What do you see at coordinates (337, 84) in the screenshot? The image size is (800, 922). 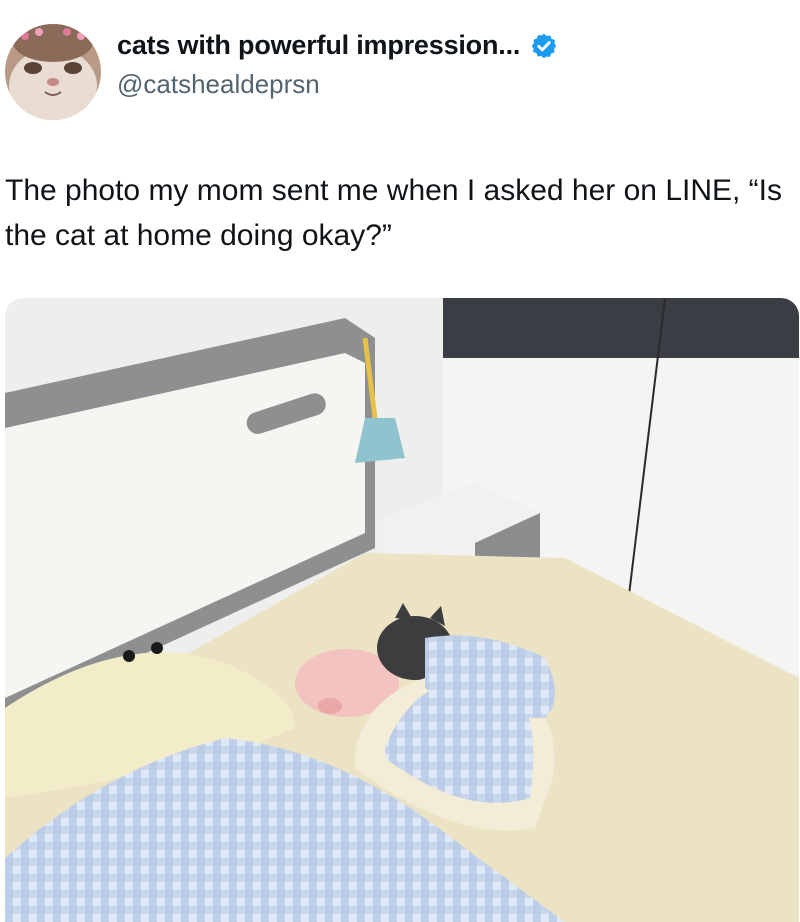 I see `author-handle: @catshealdeprsn` at bounding box center [337, 84].